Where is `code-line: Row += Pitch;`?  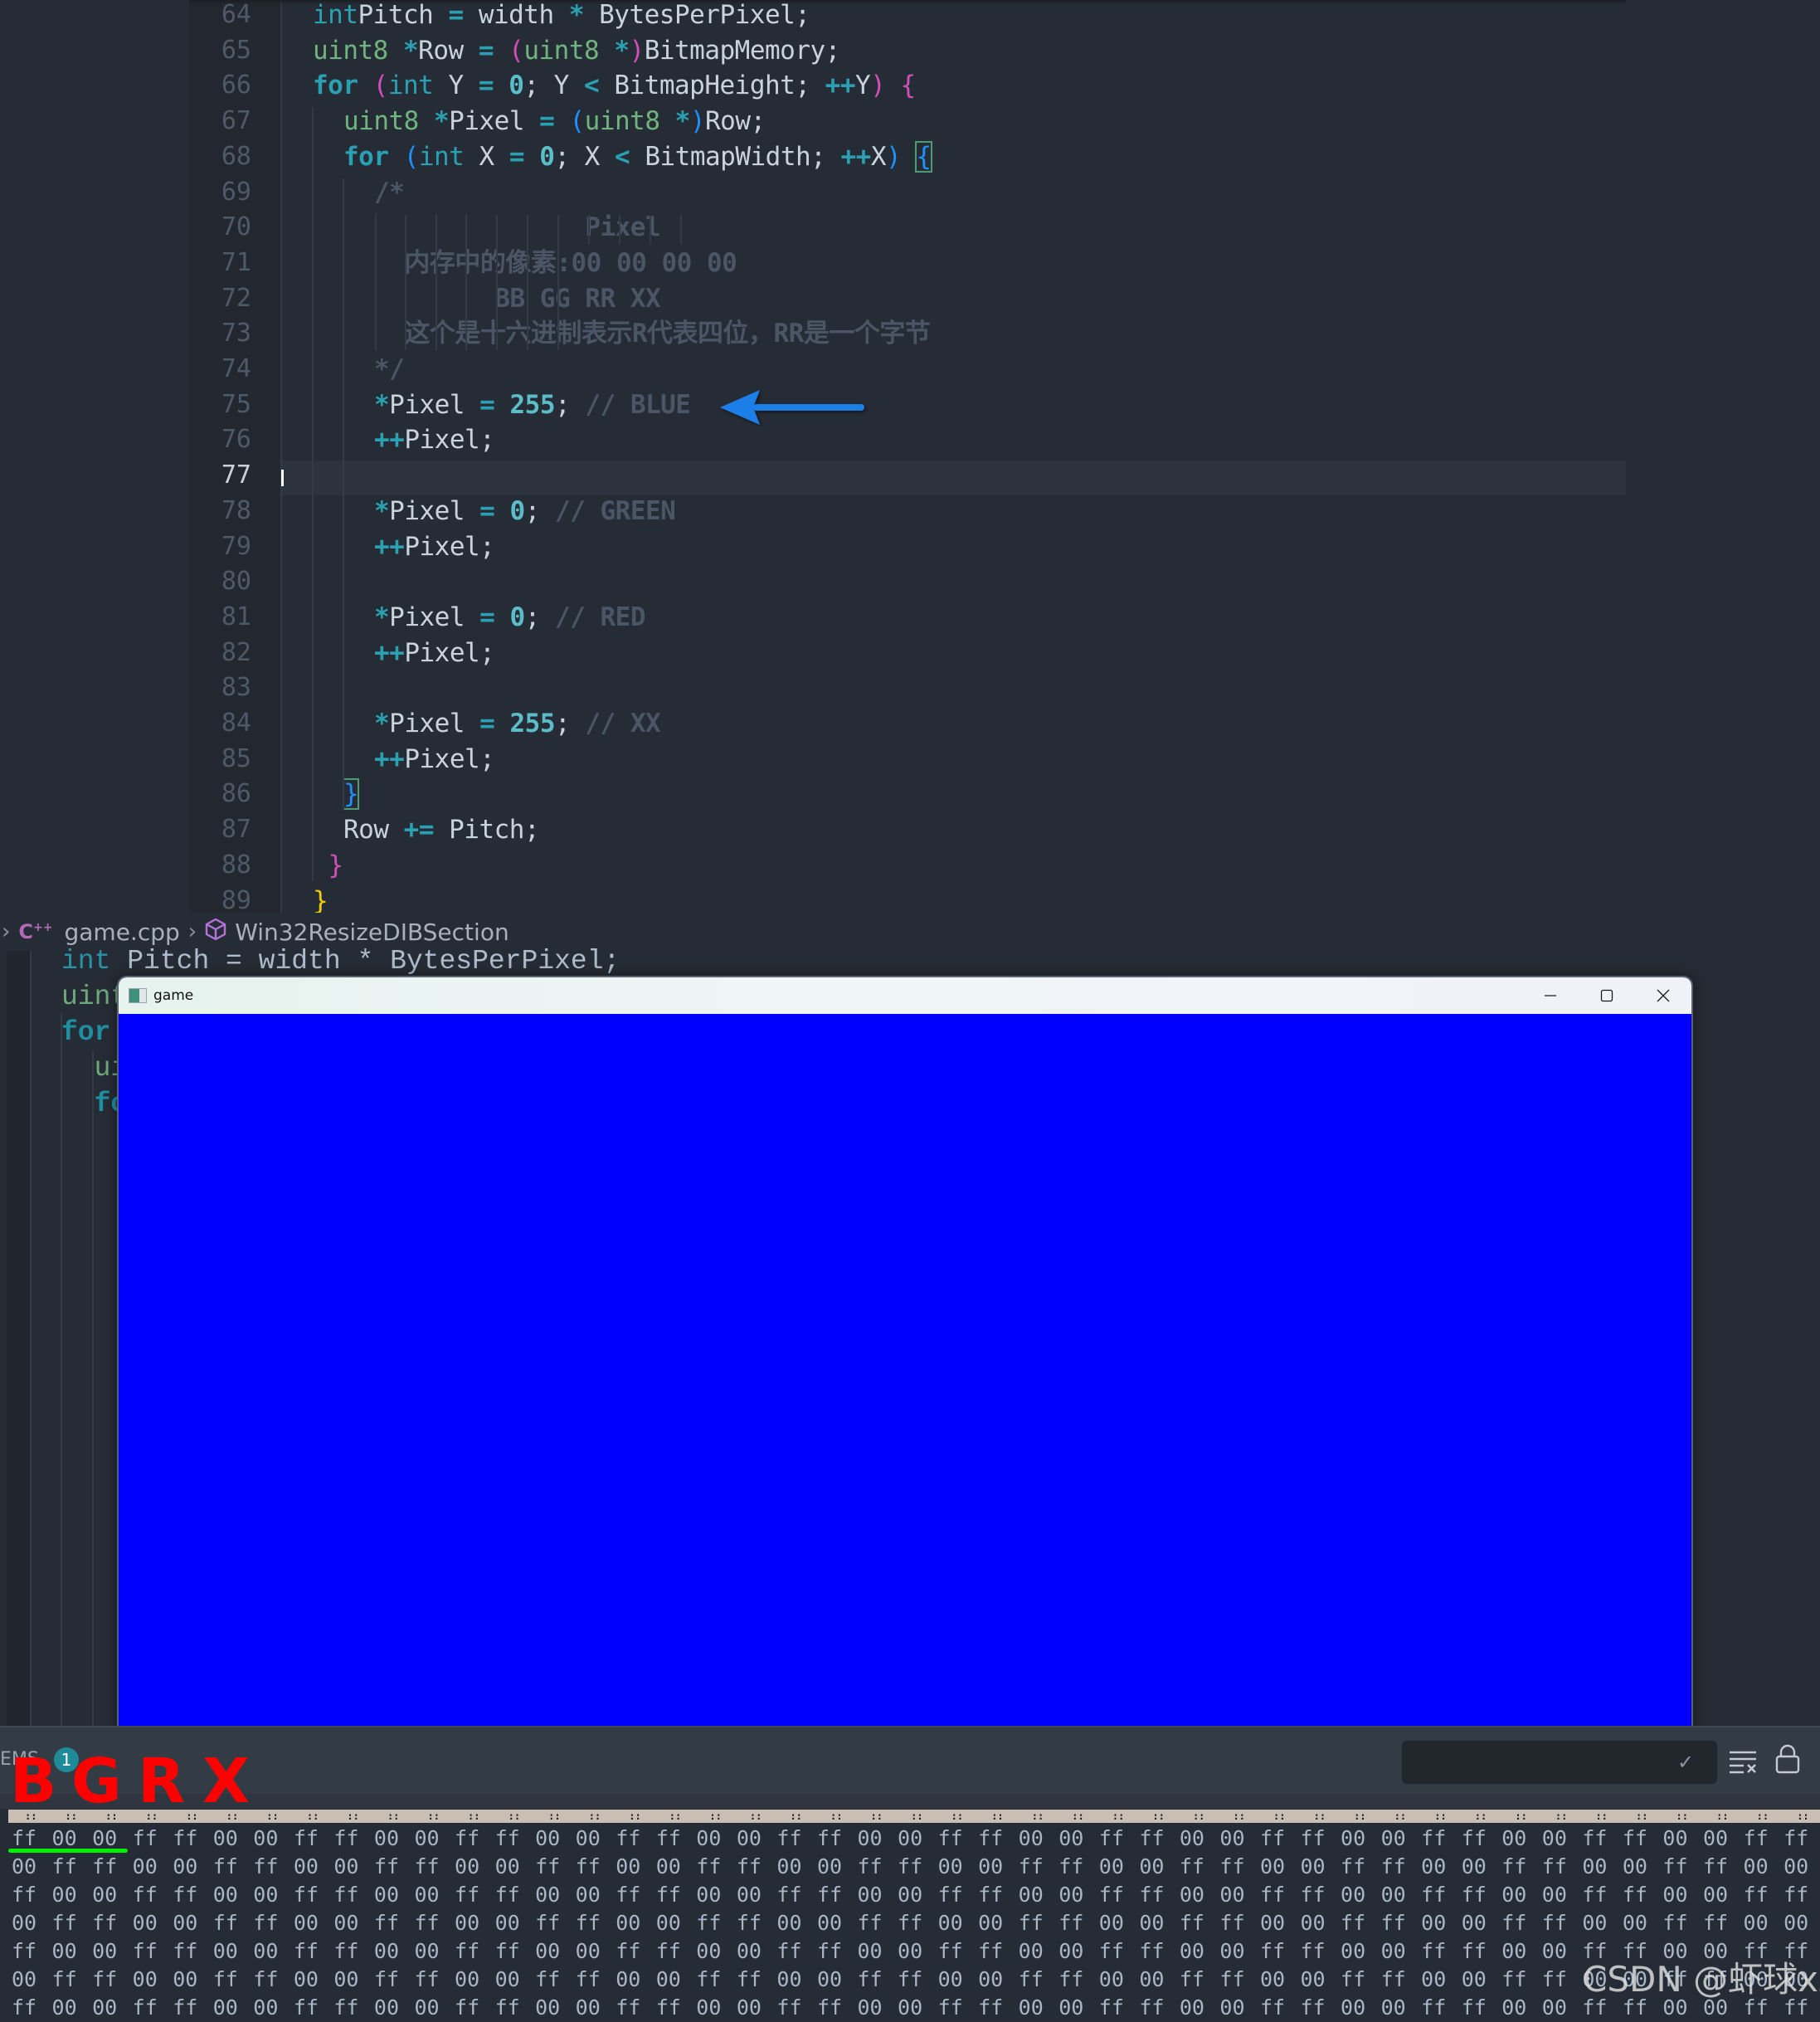
code-line: Row += Pitch; is located at coordinates (441, 830).